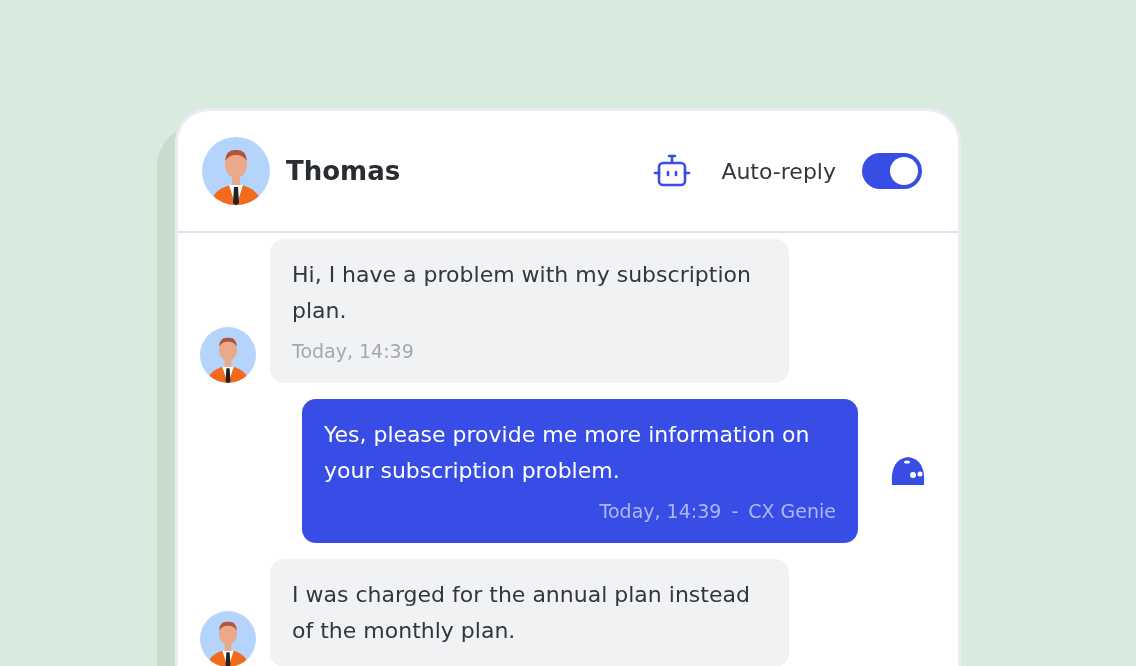 The image size is (1136, 666). What do you see at coordinates (353, 351) in the screenshot?
I see `message-meta: Today, 14:39` at bounding box center [353, 351].